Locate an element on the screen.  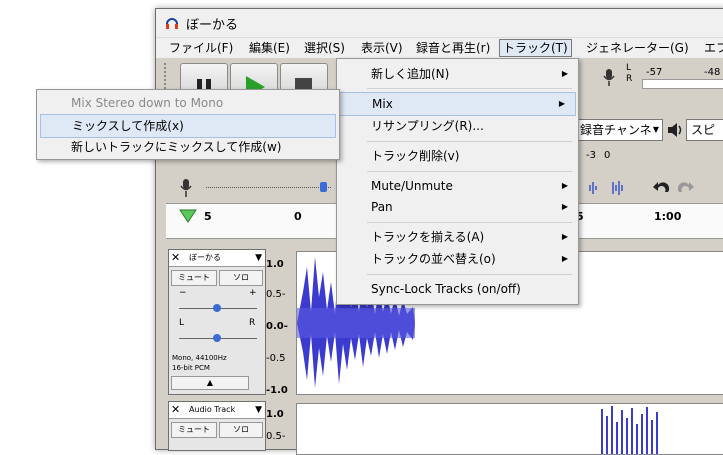
scale-label: -1.0 is located at coordinates (277, 390).